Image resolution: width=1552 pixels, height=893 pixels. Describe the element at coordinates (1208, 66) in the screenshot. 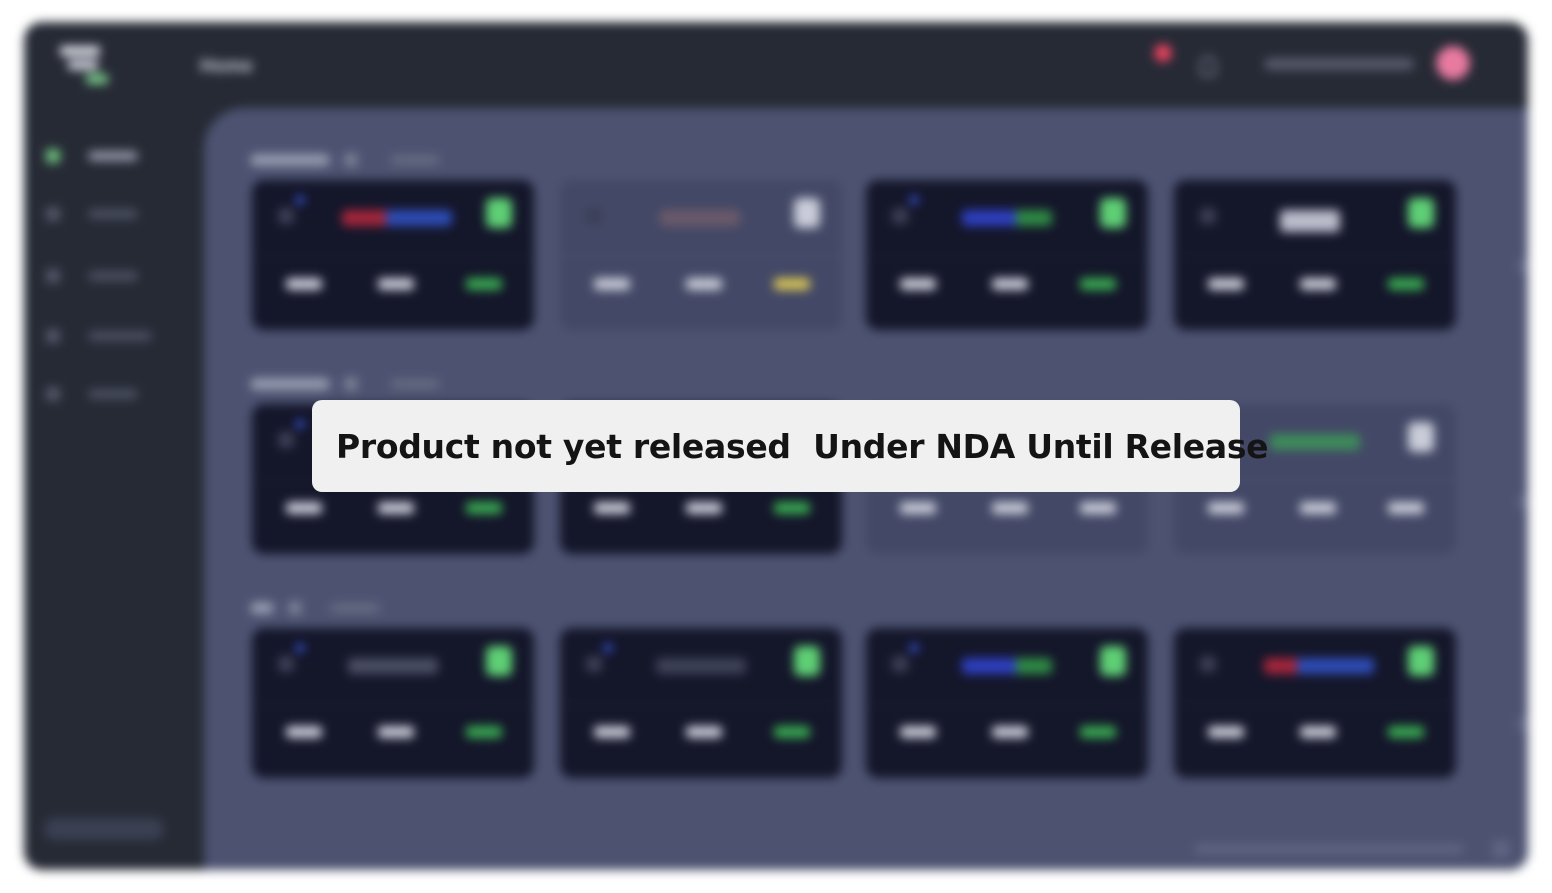

I see `bell-icon` at that location.